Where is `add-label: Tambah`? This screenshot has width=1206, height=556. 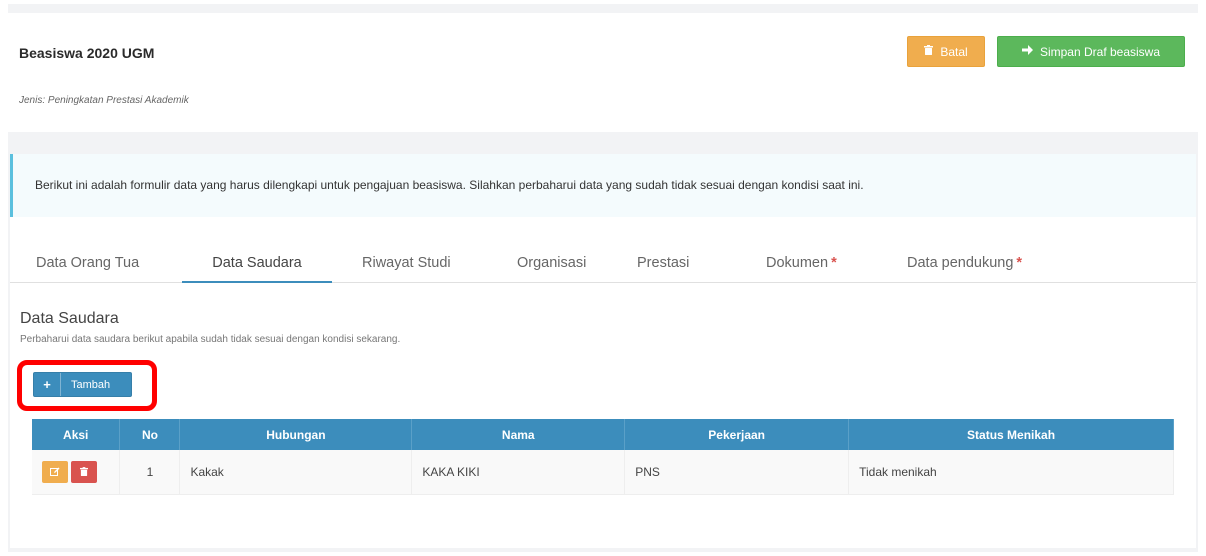 add-label: Tambah is located at coordinates (91, 384).